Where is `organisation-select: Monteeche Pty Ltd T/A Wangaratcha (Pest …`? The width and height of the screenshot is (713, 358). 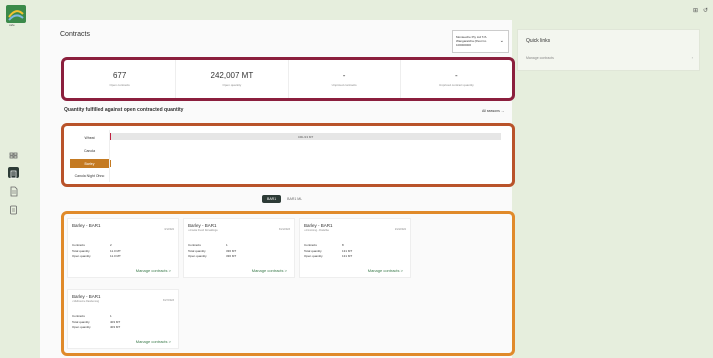 organisation-select: Monteeche Pty Ltd T/A Wangaratcha (Pest … is located at coordinates (480, 41).